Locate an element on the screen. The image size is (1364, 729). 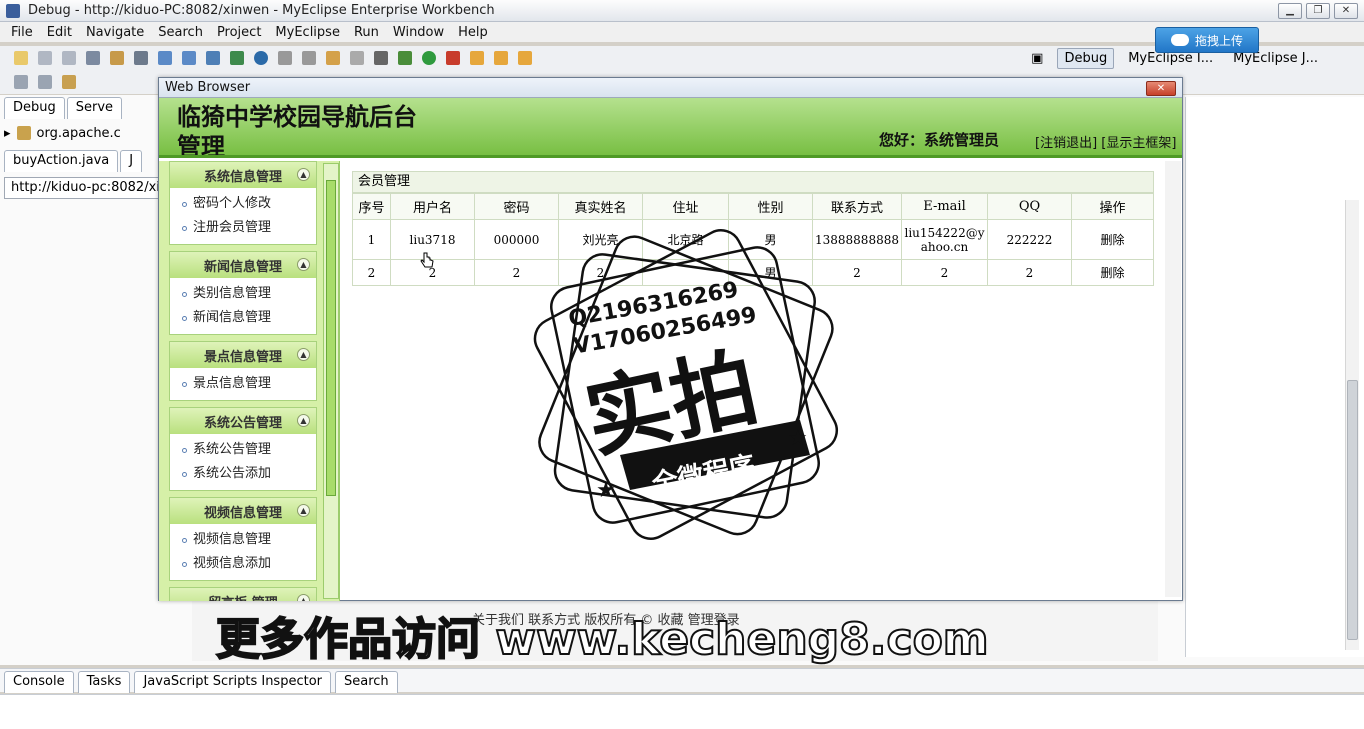
logout-link: [注销退出] is located at coordinates (1066, 143).